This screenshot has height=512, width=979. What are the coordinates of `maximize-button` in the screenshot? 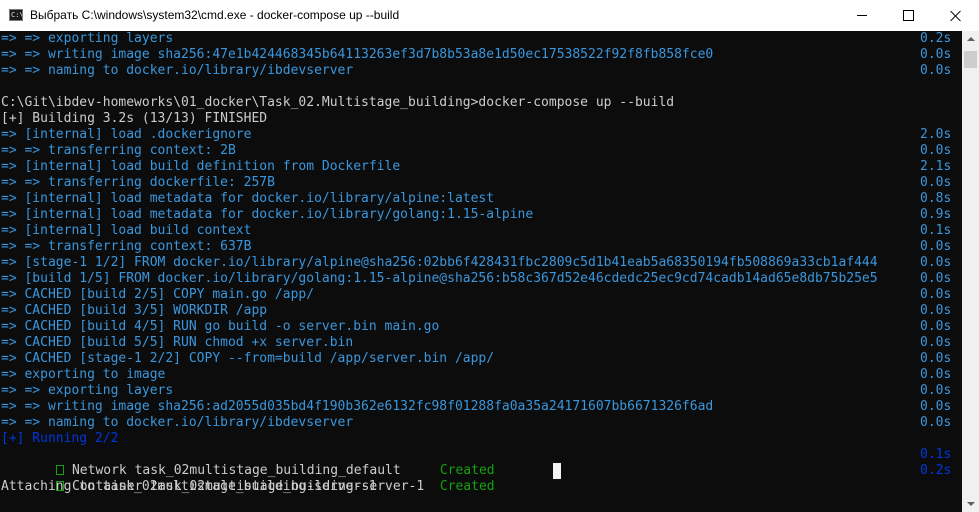 It's located at (908, 15).